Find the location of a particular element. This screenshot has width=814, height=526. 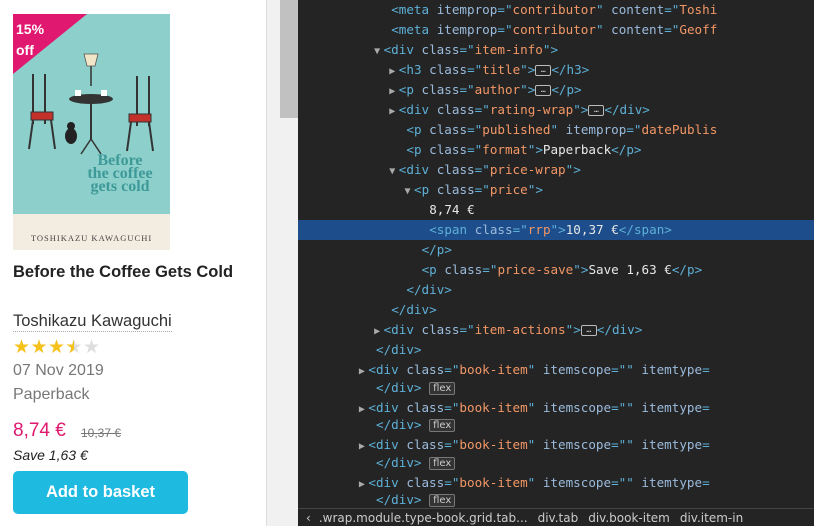

breadcrumb-item: div.item-in is located at coordinates (711, 517).